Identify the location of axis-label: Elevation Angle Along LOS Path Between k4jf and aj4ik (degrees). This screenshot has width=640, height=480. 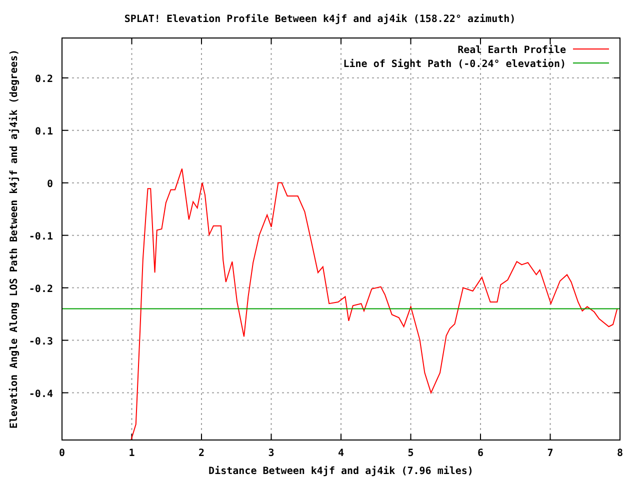
(14, 239).